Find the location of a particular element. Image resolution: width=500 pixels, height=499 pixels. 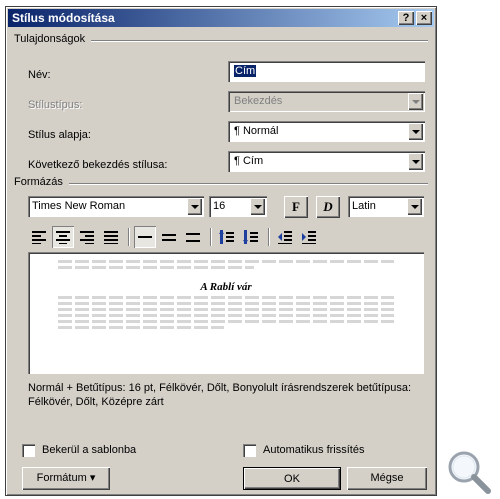

double-spacing-icon is located at coordinates (193, 237).